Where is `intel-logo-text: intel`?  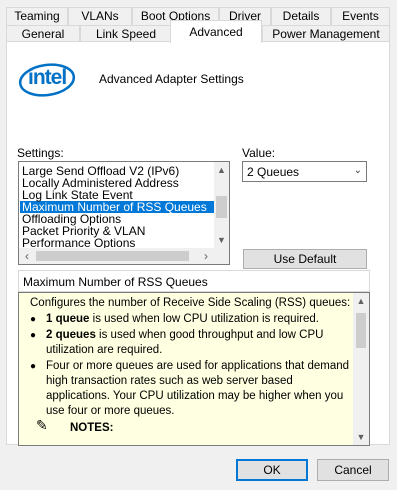
intel-logo-text: intel is located at coordinates (47, 77).